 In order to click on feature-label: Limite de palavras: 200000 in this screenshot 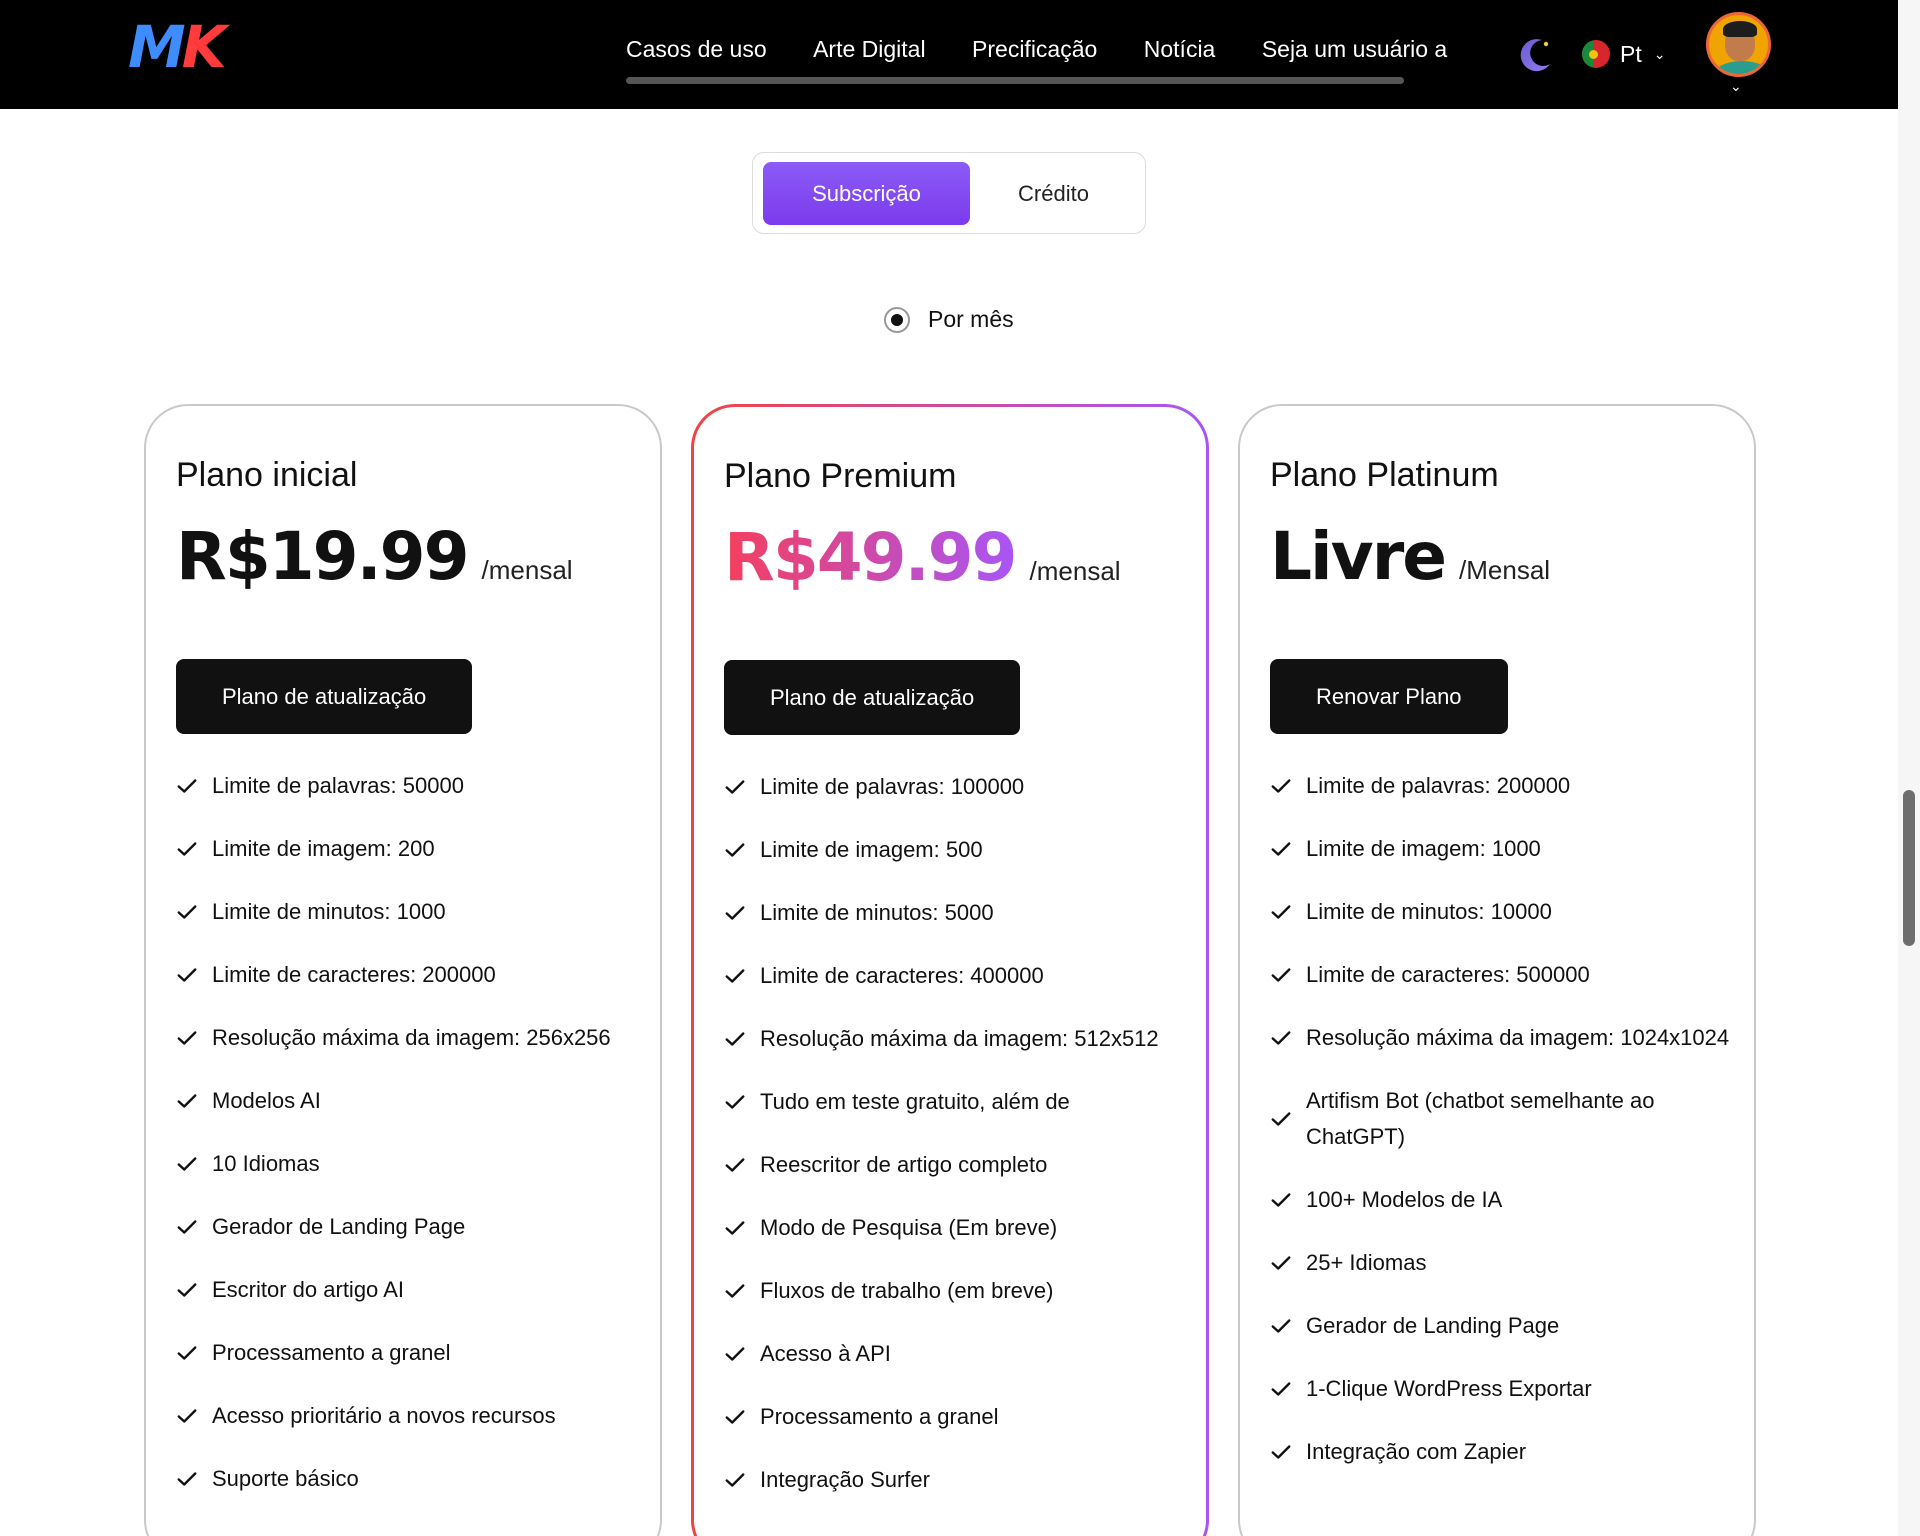, I will do `click(1438, 785)`.